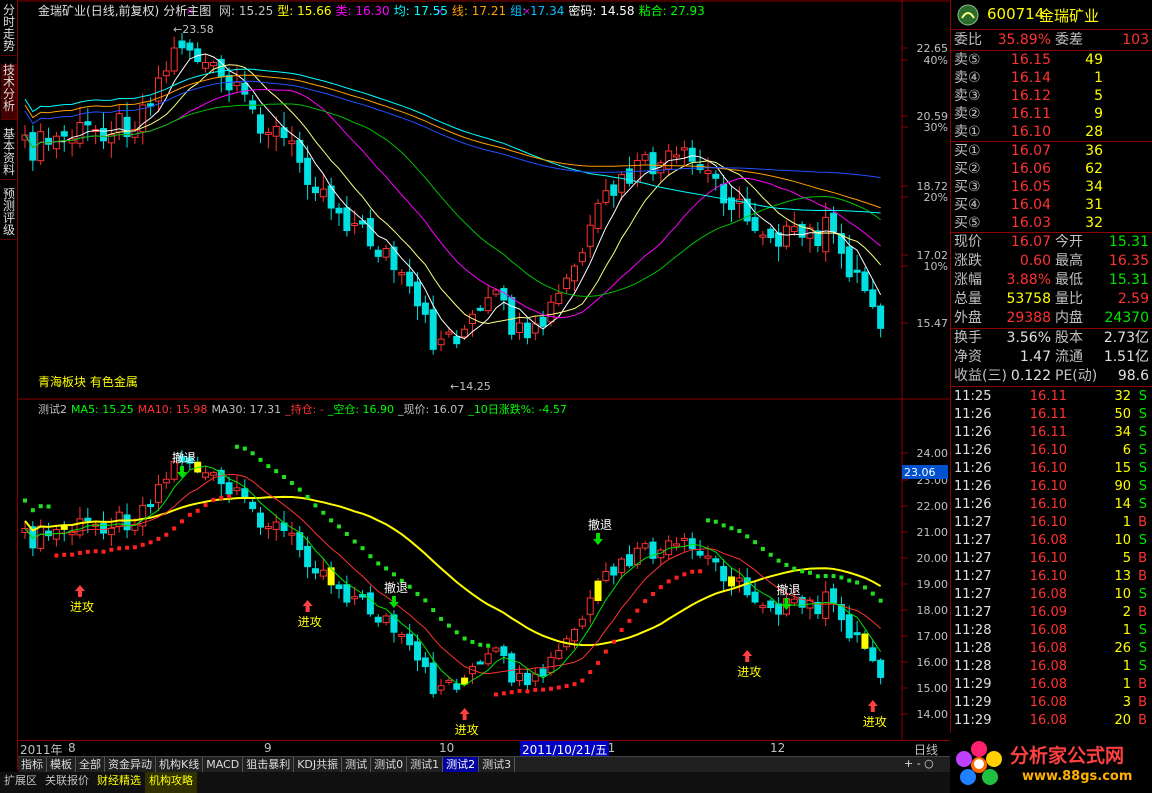  I want to click on indicator-value-3: MA30: 17.31, so click(246, 409).